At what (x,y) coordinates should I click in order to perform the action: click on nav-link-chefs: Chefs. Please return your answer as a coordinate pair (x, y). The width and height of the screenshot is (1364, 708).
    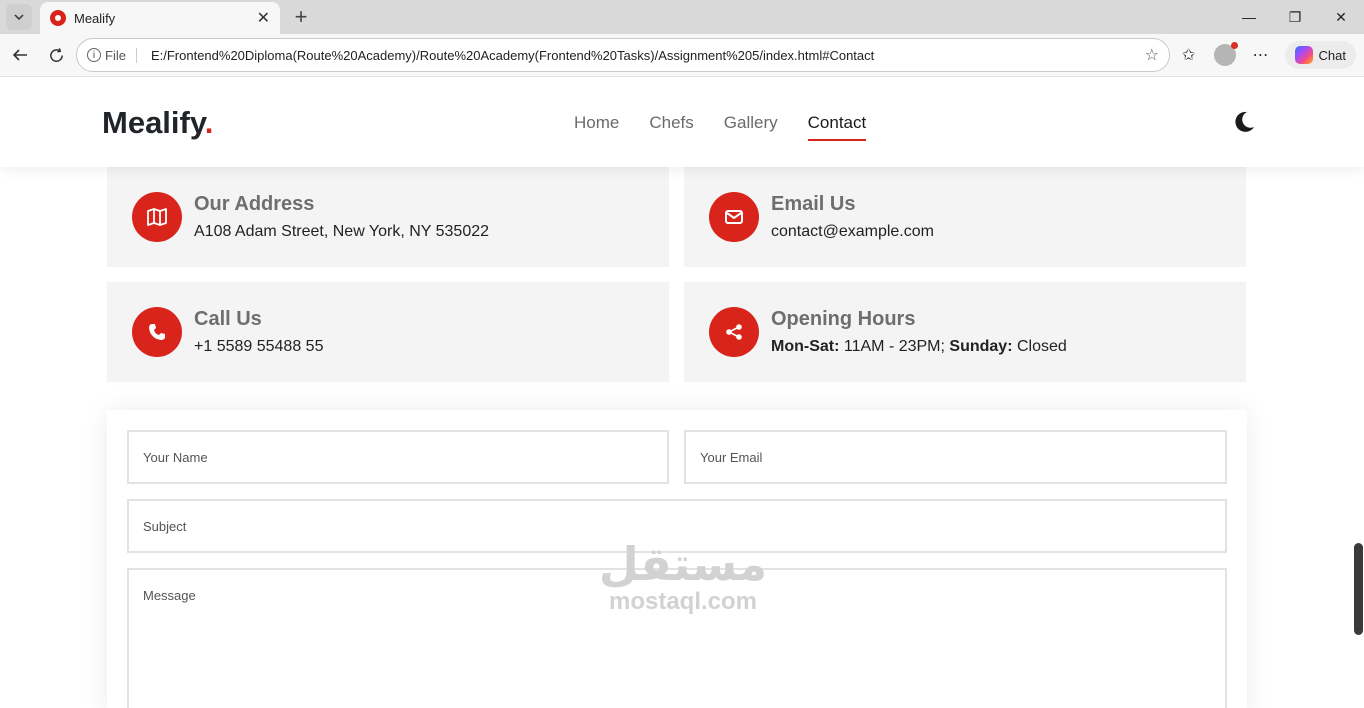
    Looking at the image, I should click on (671, 127).